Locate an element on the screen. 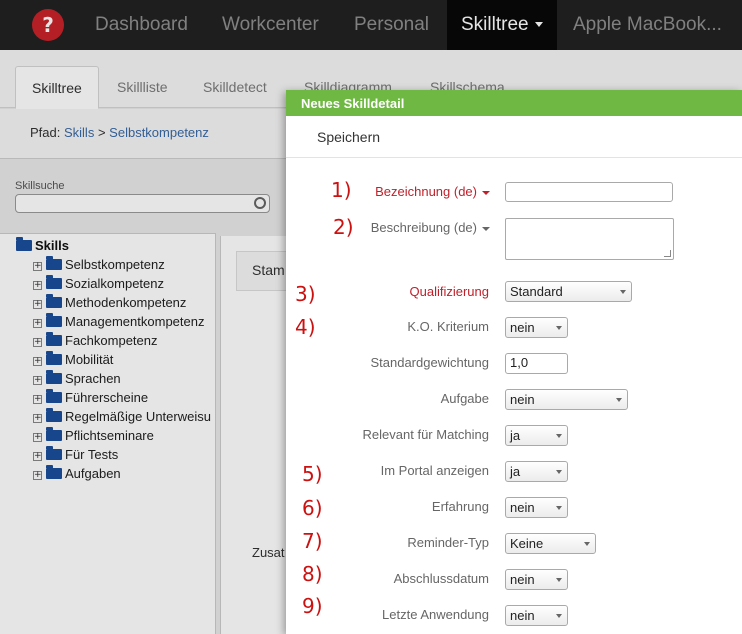  resize-handle-icon is located at coordinates (667, 253).